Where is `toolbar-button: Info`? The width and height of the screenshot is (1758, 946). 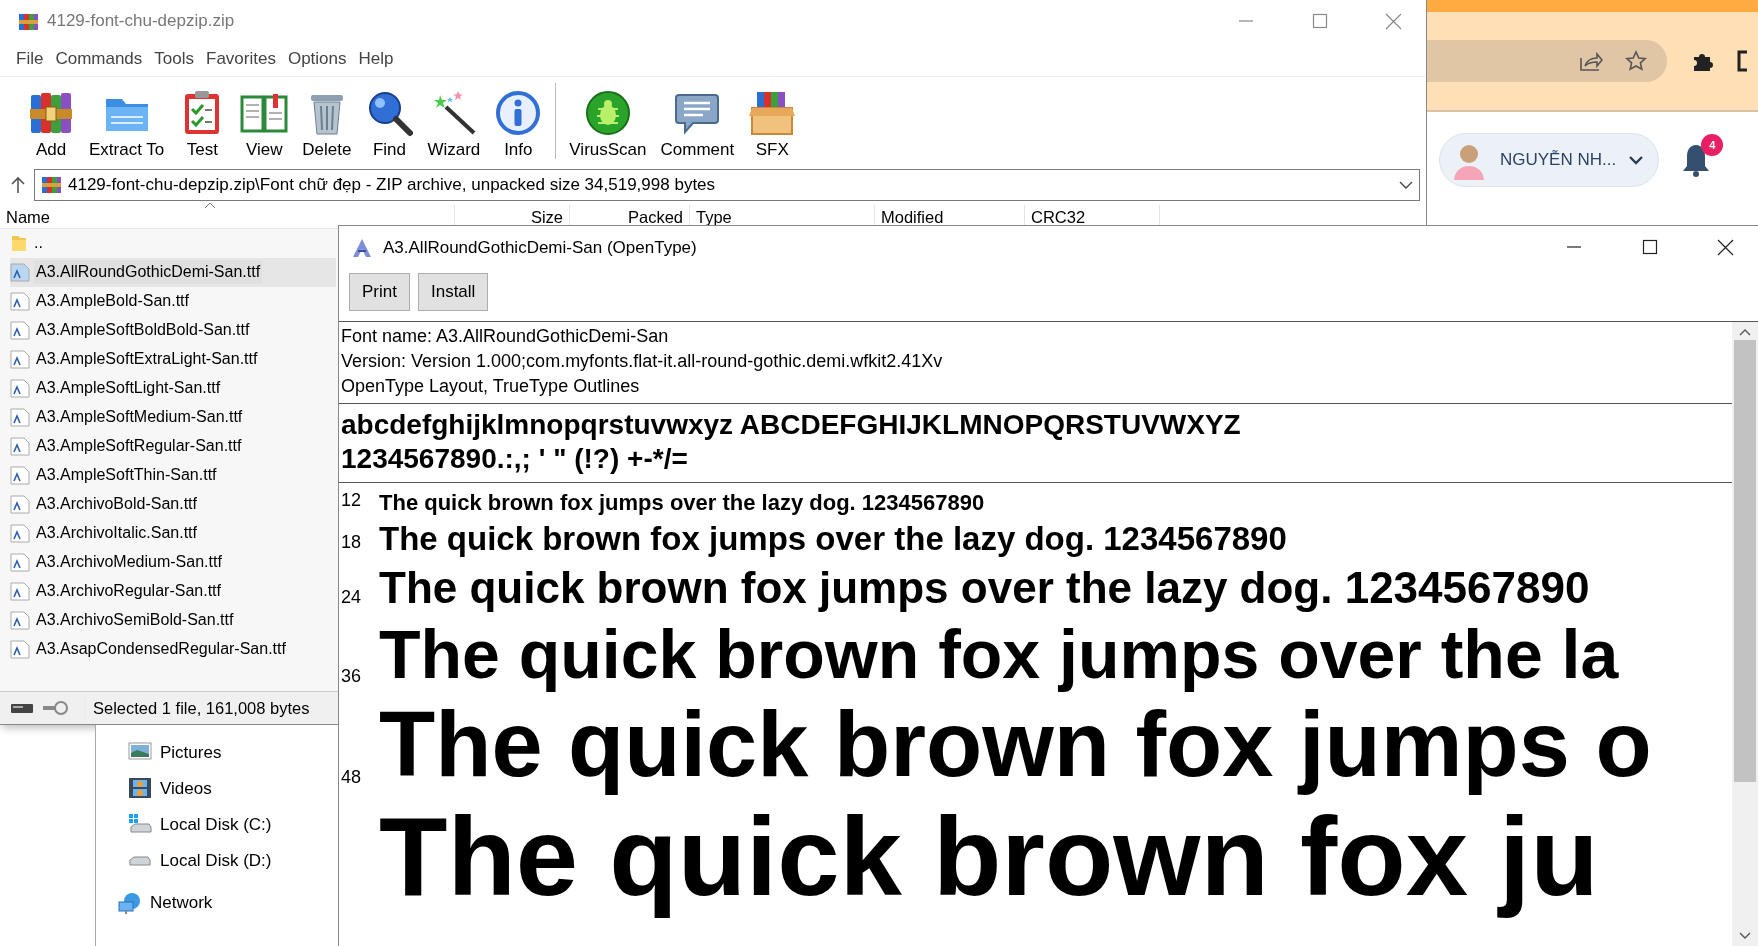 toolbar-button: Info is located at coordinates (518, 126).